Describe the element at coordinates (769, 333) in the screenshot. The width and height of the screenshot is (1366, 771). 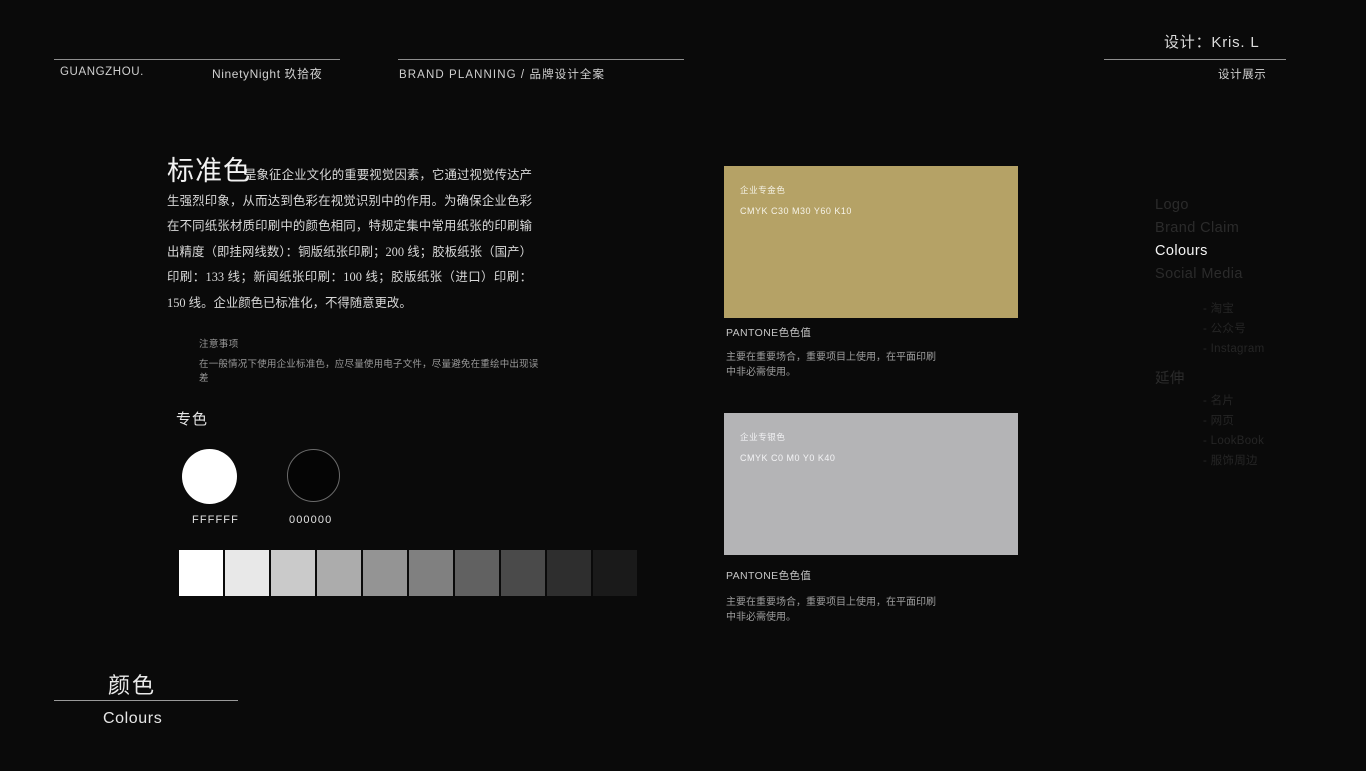
I see `gold-pantone-label: PANTONE色色值` at that location.